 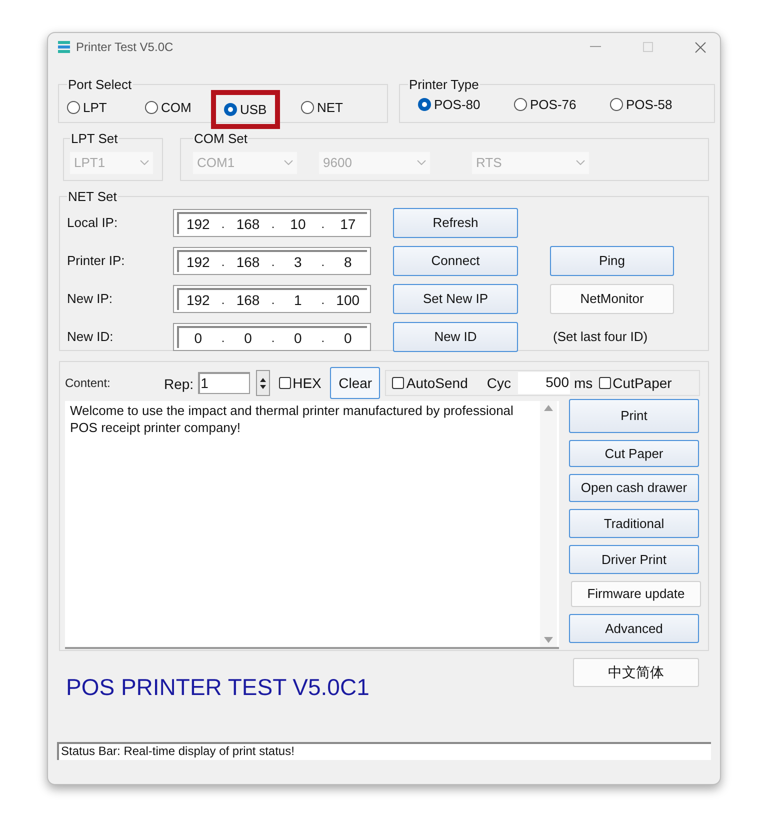 What do you see at coordinates (93, 223) in the screenshot?
I see `field-label: Local IP:` at bounding box center [93, 223].